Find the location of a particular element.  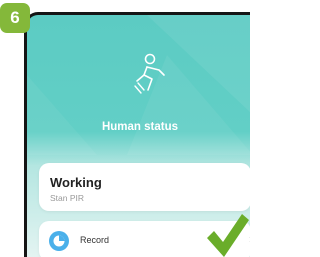

chevron-right-icon: › is located at coordinates (249, 239).